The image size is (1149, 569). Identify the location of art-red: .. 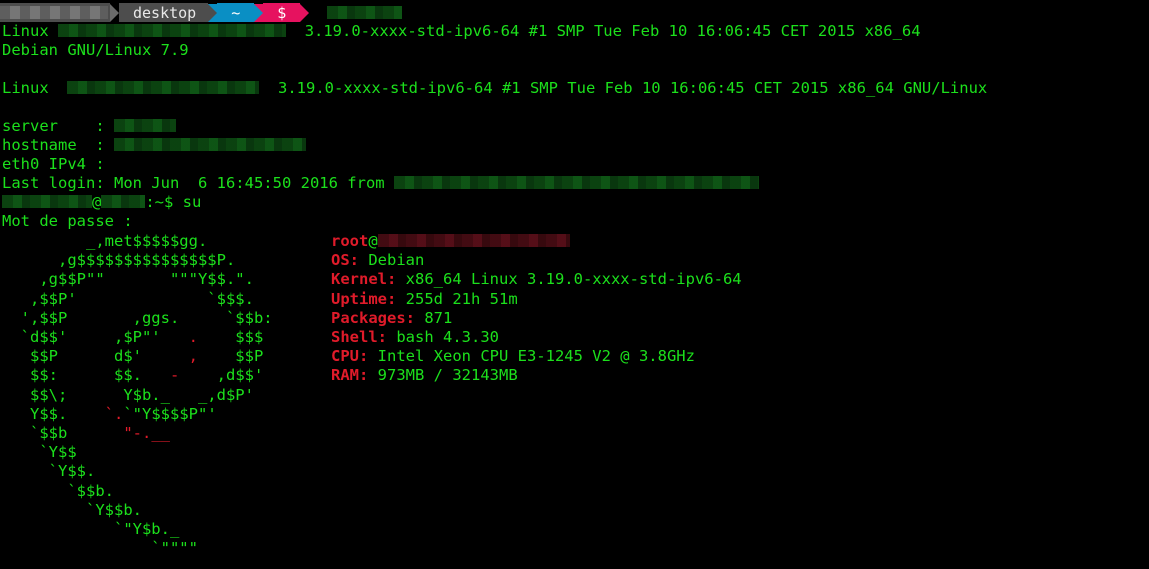
(193, 337).